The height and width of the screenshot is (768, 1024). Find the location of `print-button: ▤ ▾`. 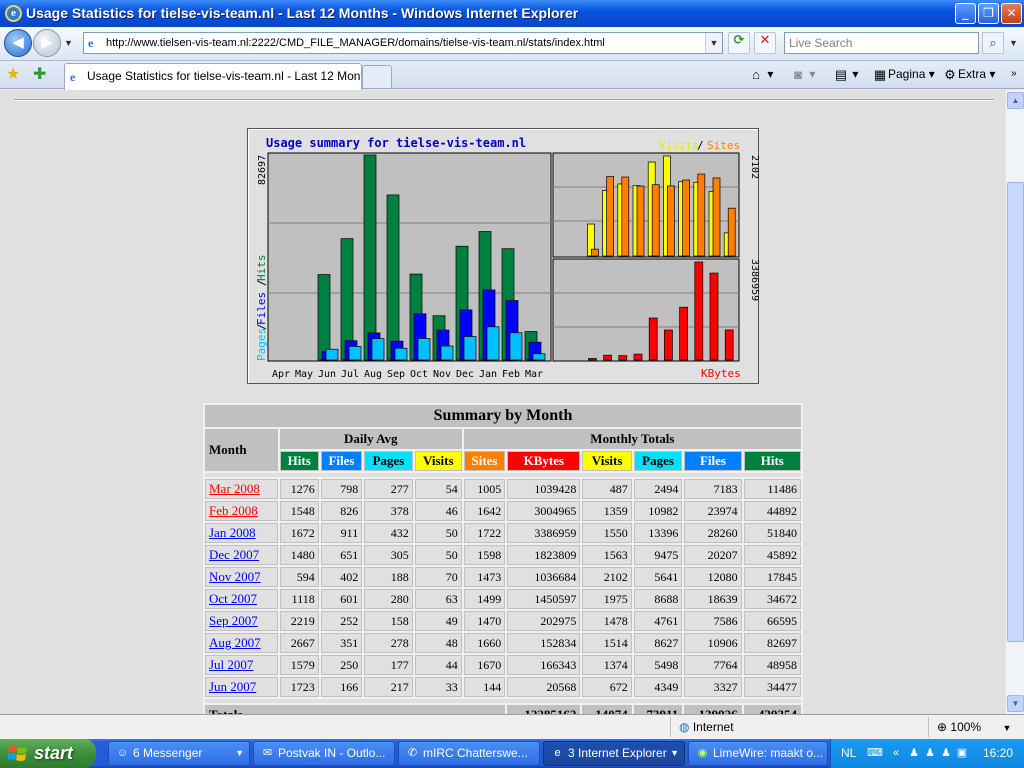

print-button: ▤ ▾ is located at coordinates (846, 74).